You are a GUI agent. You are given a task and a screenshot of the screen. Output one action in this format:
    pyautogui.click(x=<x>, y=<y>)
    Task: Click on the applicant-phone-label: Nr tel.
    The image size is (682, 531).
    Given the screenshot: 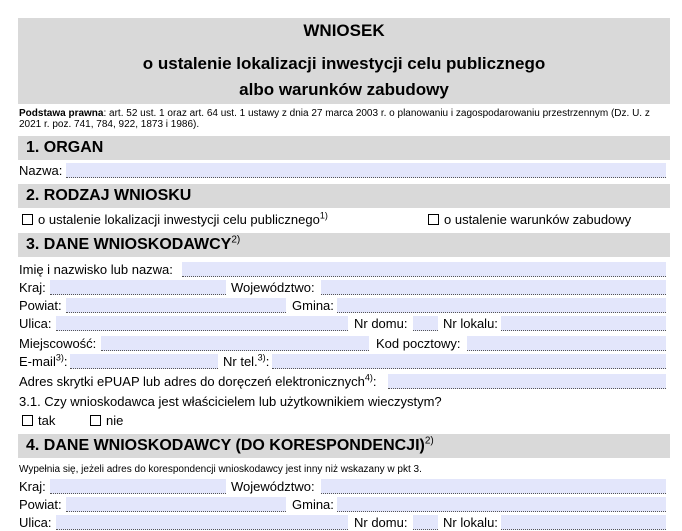 What is the action you would take?
    pyautogui.click(x=240, y=361)
    